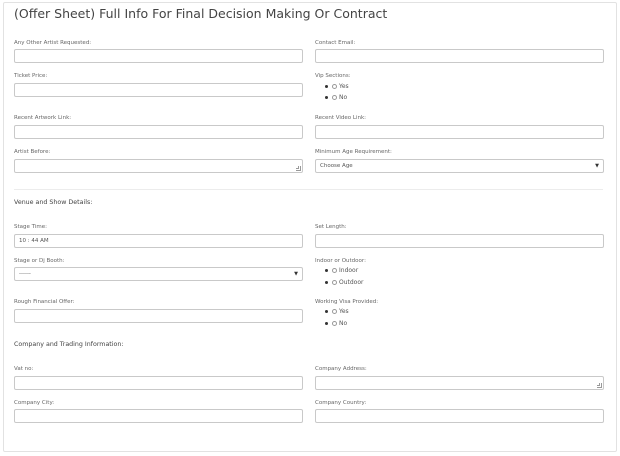  What do you see at coordinates (459, 416) in the screenshot?
I see `company-country-input` at bounding box center [459, 416].